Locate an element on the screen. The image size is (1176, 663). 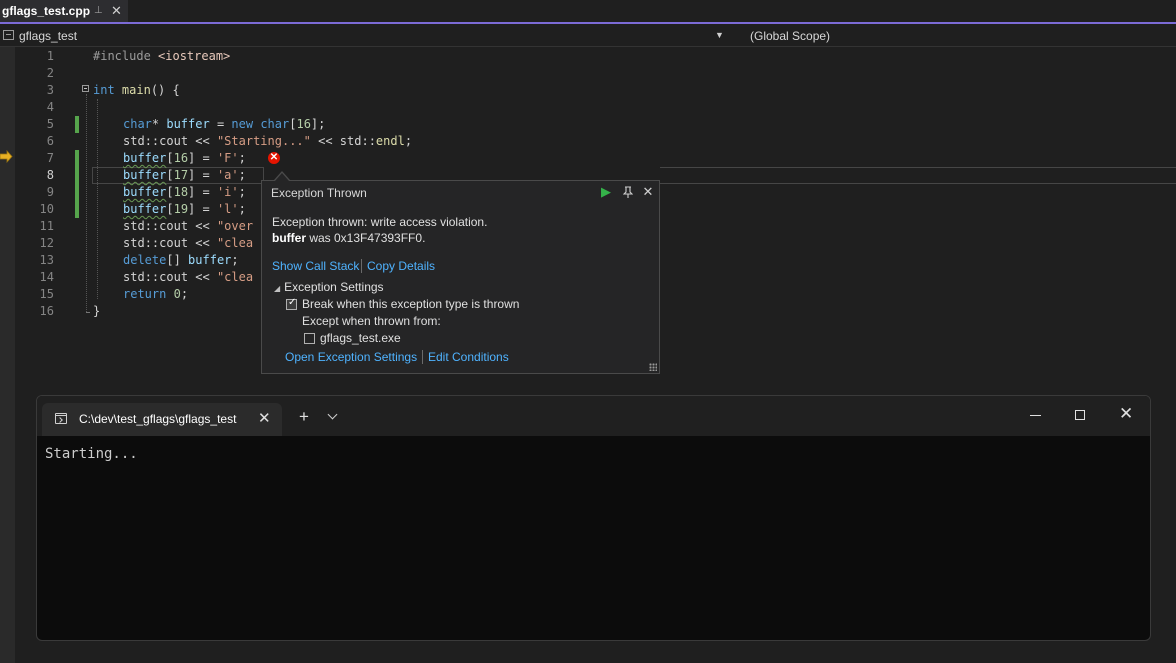
exception-settings-header: ◢ Exception Settings is located at coordinates (329, 287).